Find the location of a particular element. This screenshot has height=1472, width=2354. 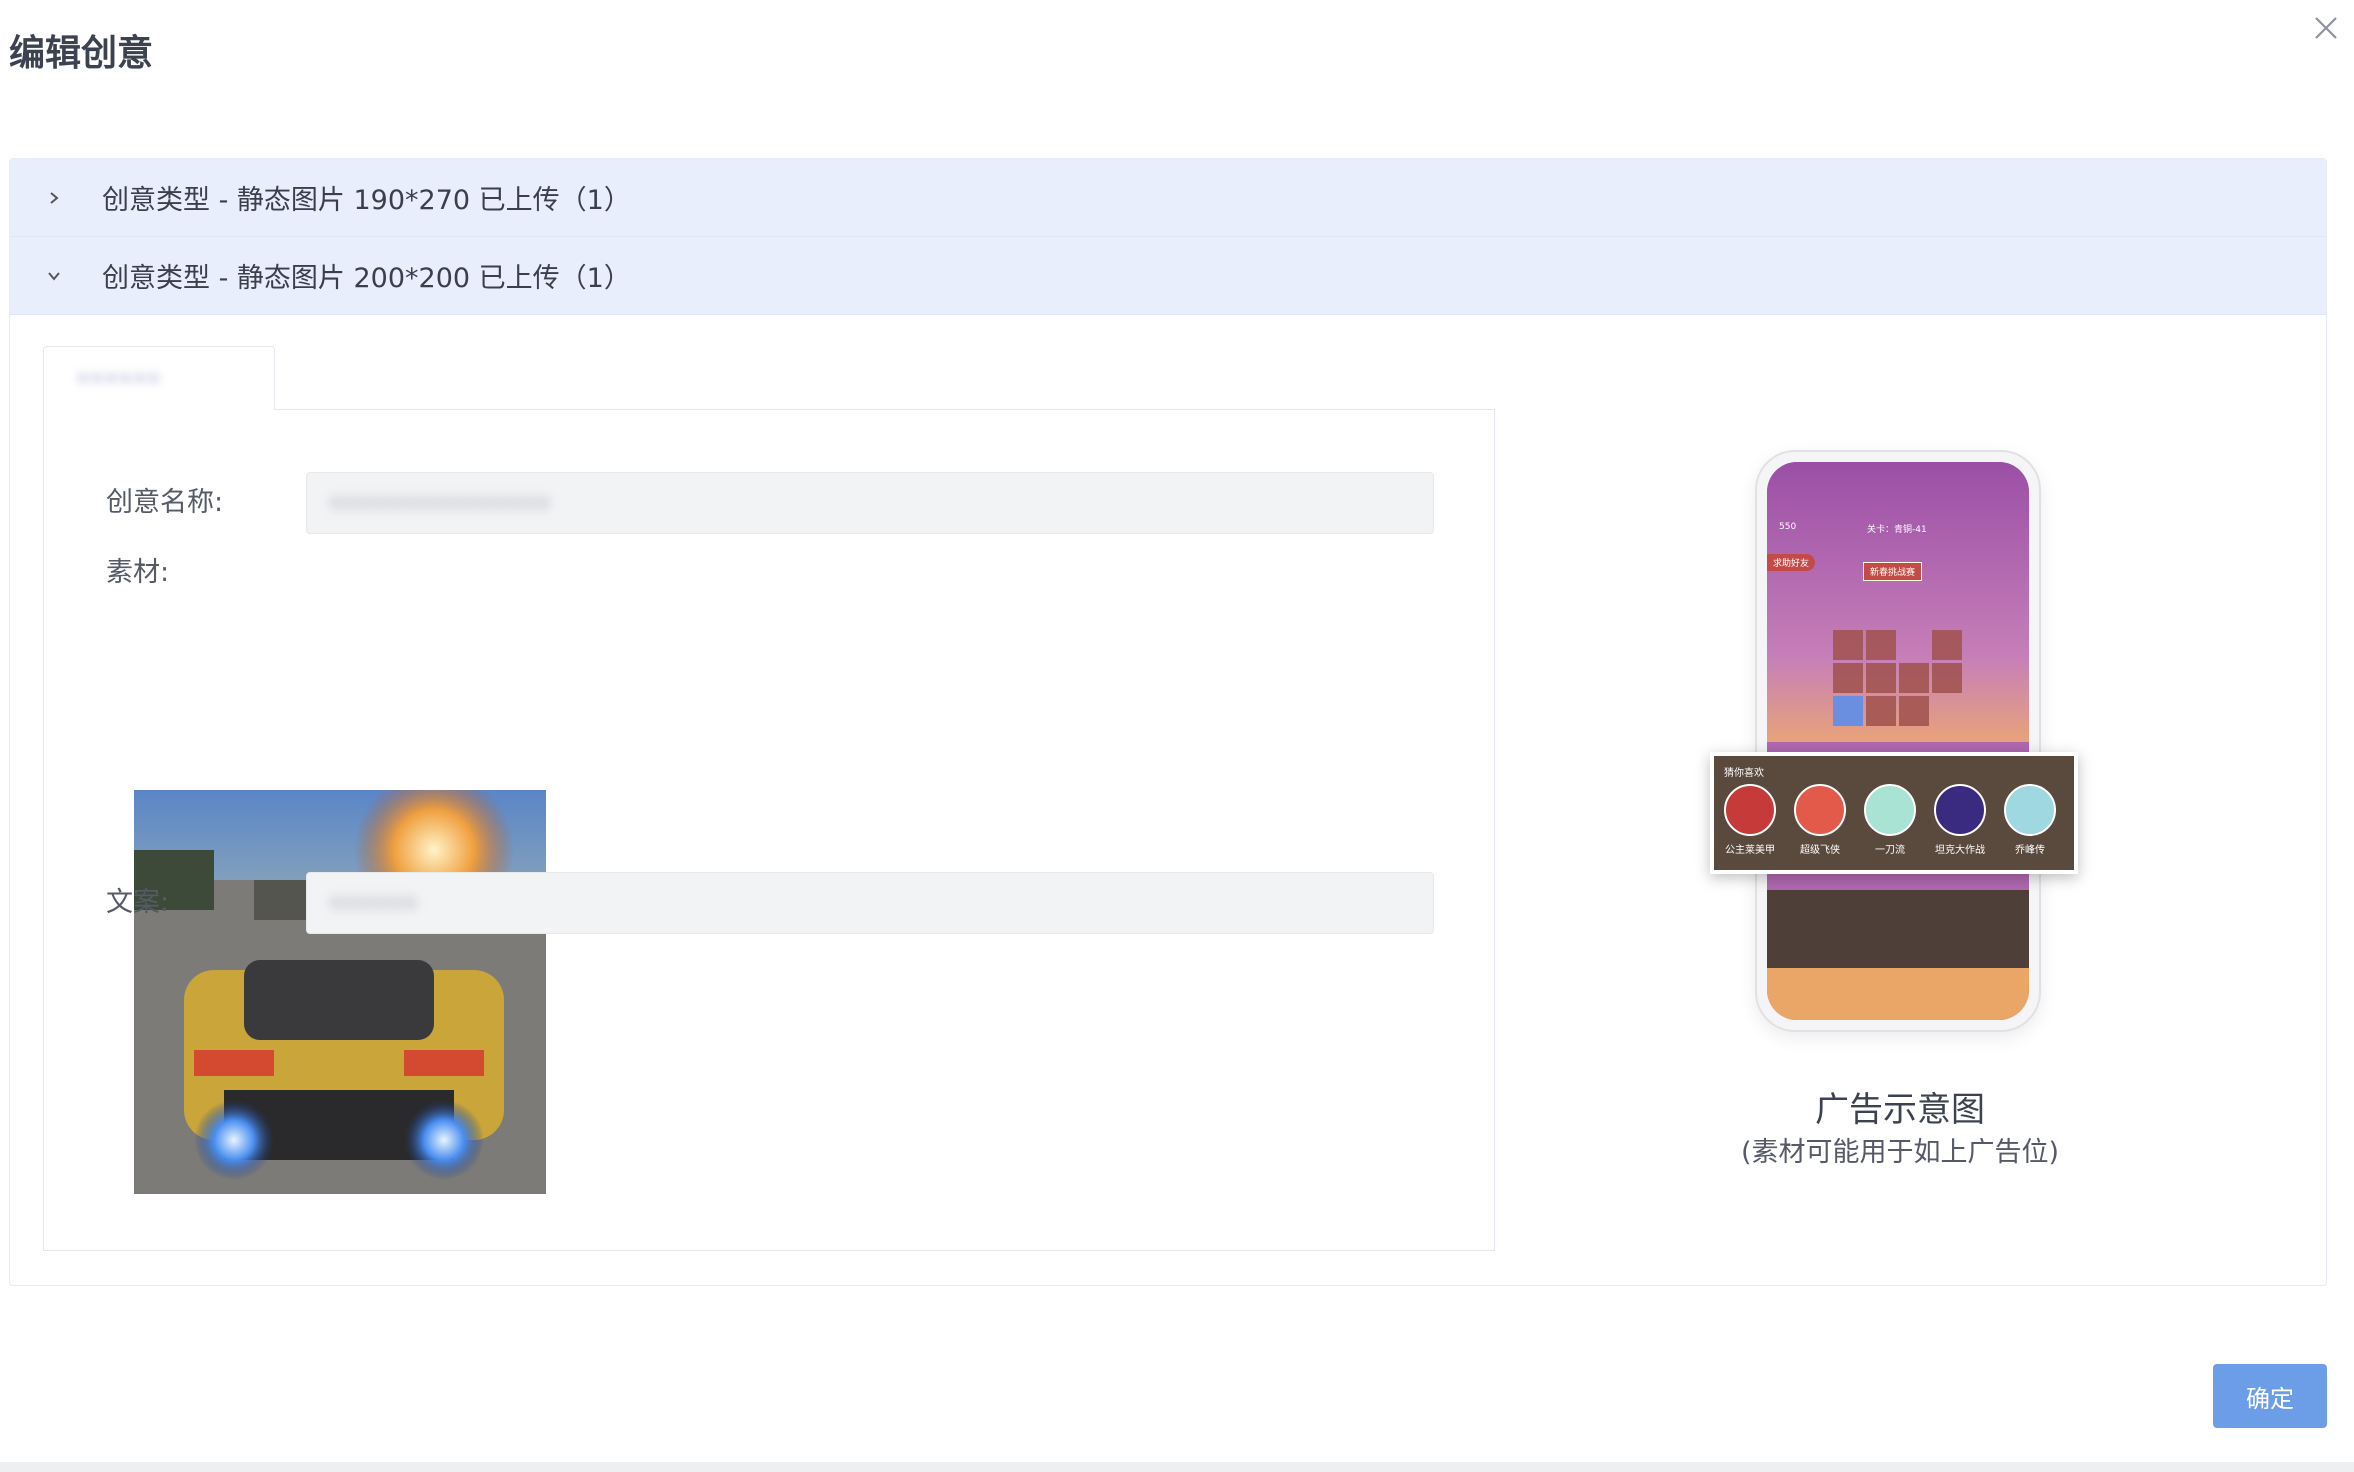

game-item: 超级飞侠 is located at coordinates (1820, 820).